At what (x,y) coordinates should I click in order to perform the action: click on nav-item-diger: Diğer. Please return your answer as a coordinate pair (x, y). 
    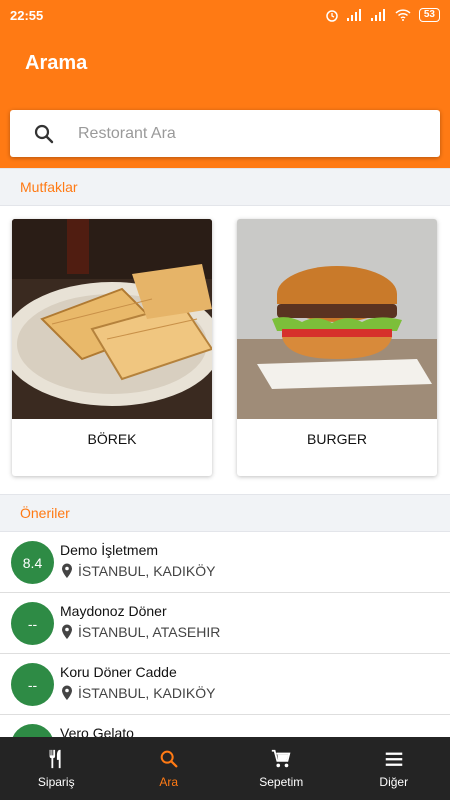
    Looking at the image, I should click on (394, 768).